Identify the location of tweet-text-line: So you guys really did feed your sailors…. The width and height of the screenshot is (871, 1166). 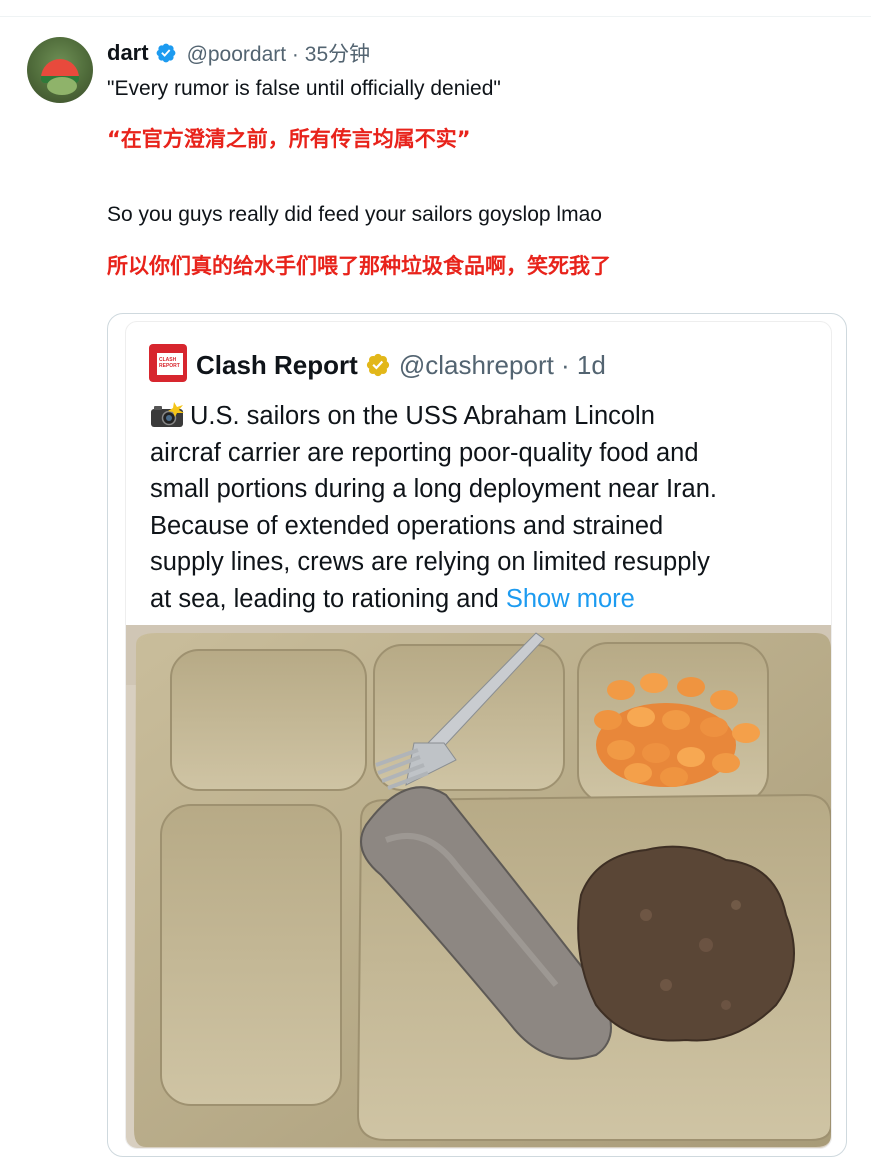
(354, 214).